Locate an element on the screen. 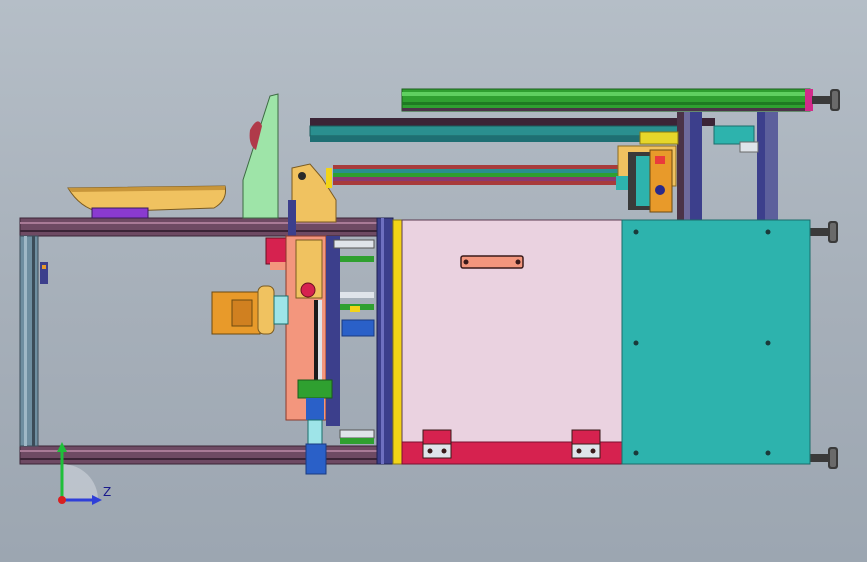  hinge-left is located at coordinates (437, 444).